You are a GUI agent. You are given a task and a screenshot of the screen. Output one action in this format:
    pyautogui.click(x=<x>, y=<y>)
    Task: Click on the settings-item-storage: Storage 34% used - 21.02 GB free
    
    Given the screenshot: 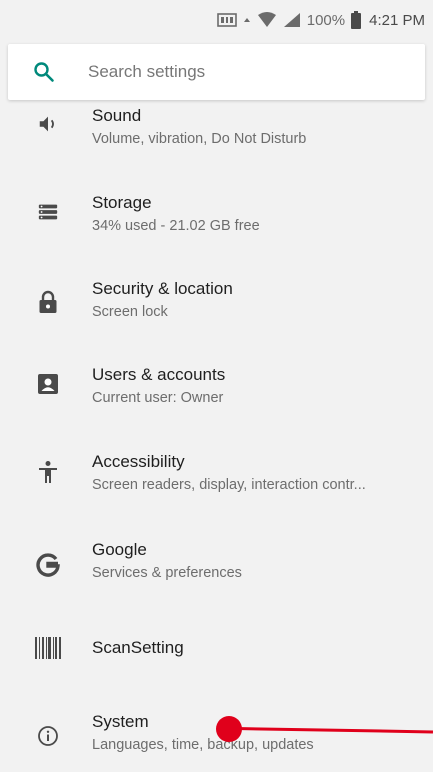 What is the action you would take?
    pyautogui.click(x=216, y=225)
    